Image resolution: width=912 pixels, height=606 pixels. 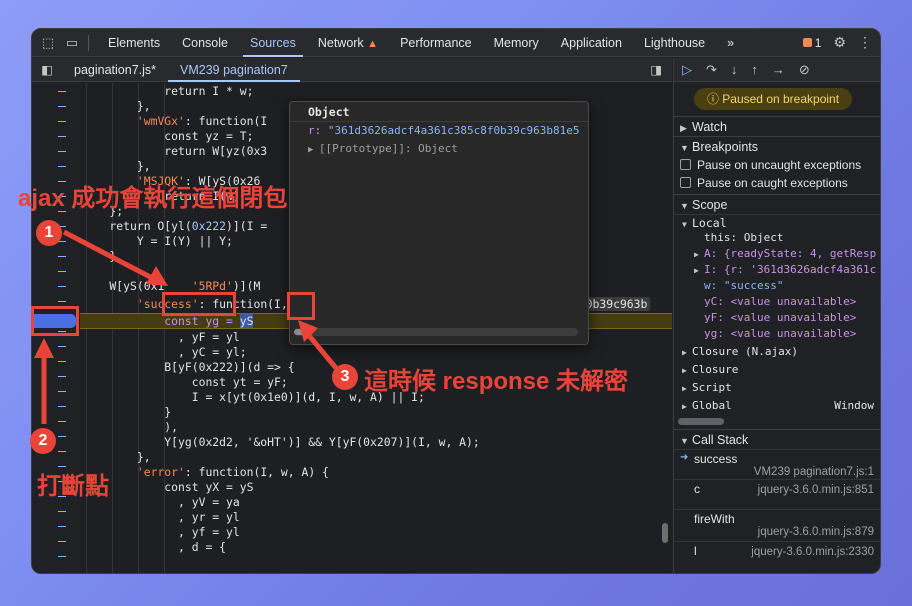 What do you see at coordinates (734, 69) in the screenshot?
I see `step-into-icon: ↓` at bounding box center [734, 69].